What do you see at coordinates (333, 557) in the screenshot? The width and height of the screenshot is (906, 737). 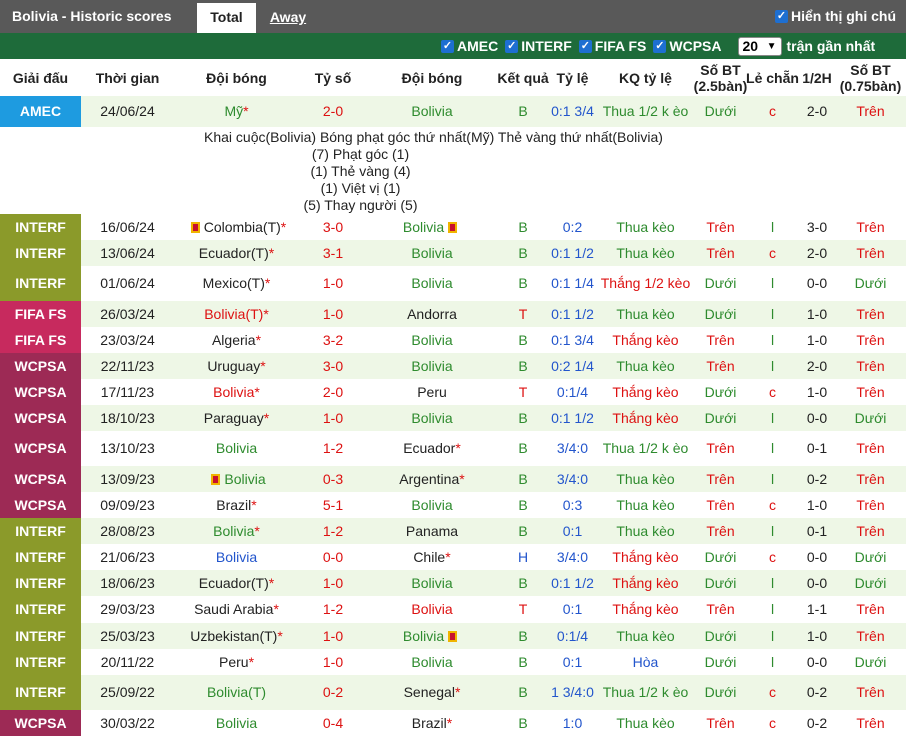 I see `match-score: 0-0` at bounding box center [333, 557].